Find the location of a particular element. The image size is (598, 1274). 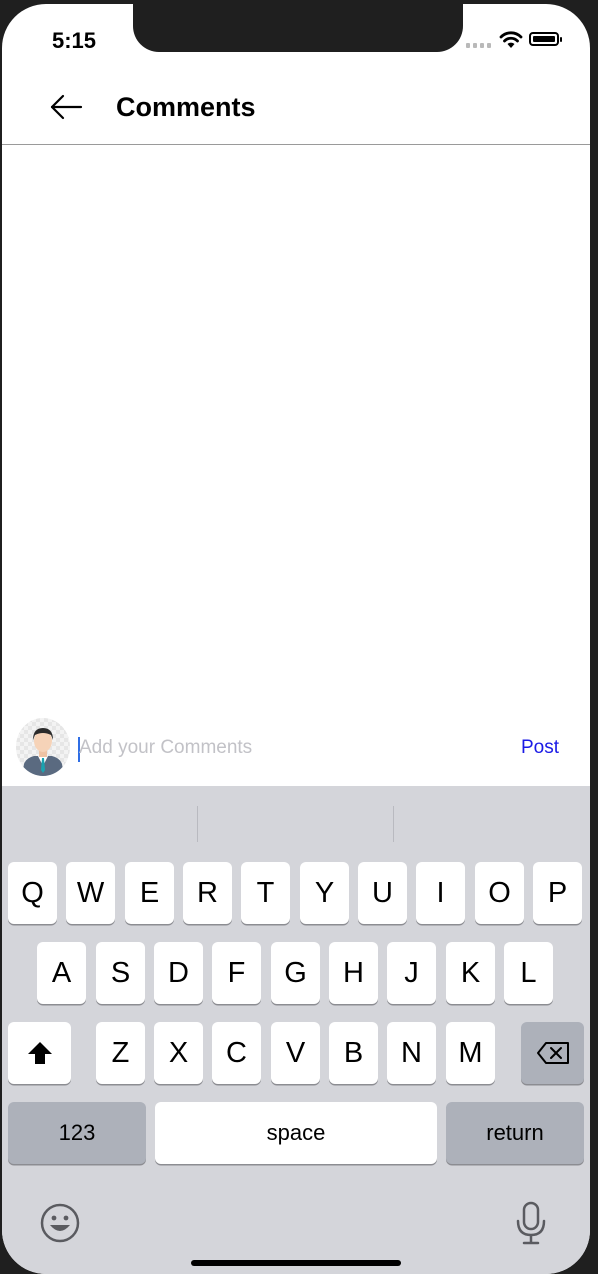

key-k: K is located at coordinates (470, 973).